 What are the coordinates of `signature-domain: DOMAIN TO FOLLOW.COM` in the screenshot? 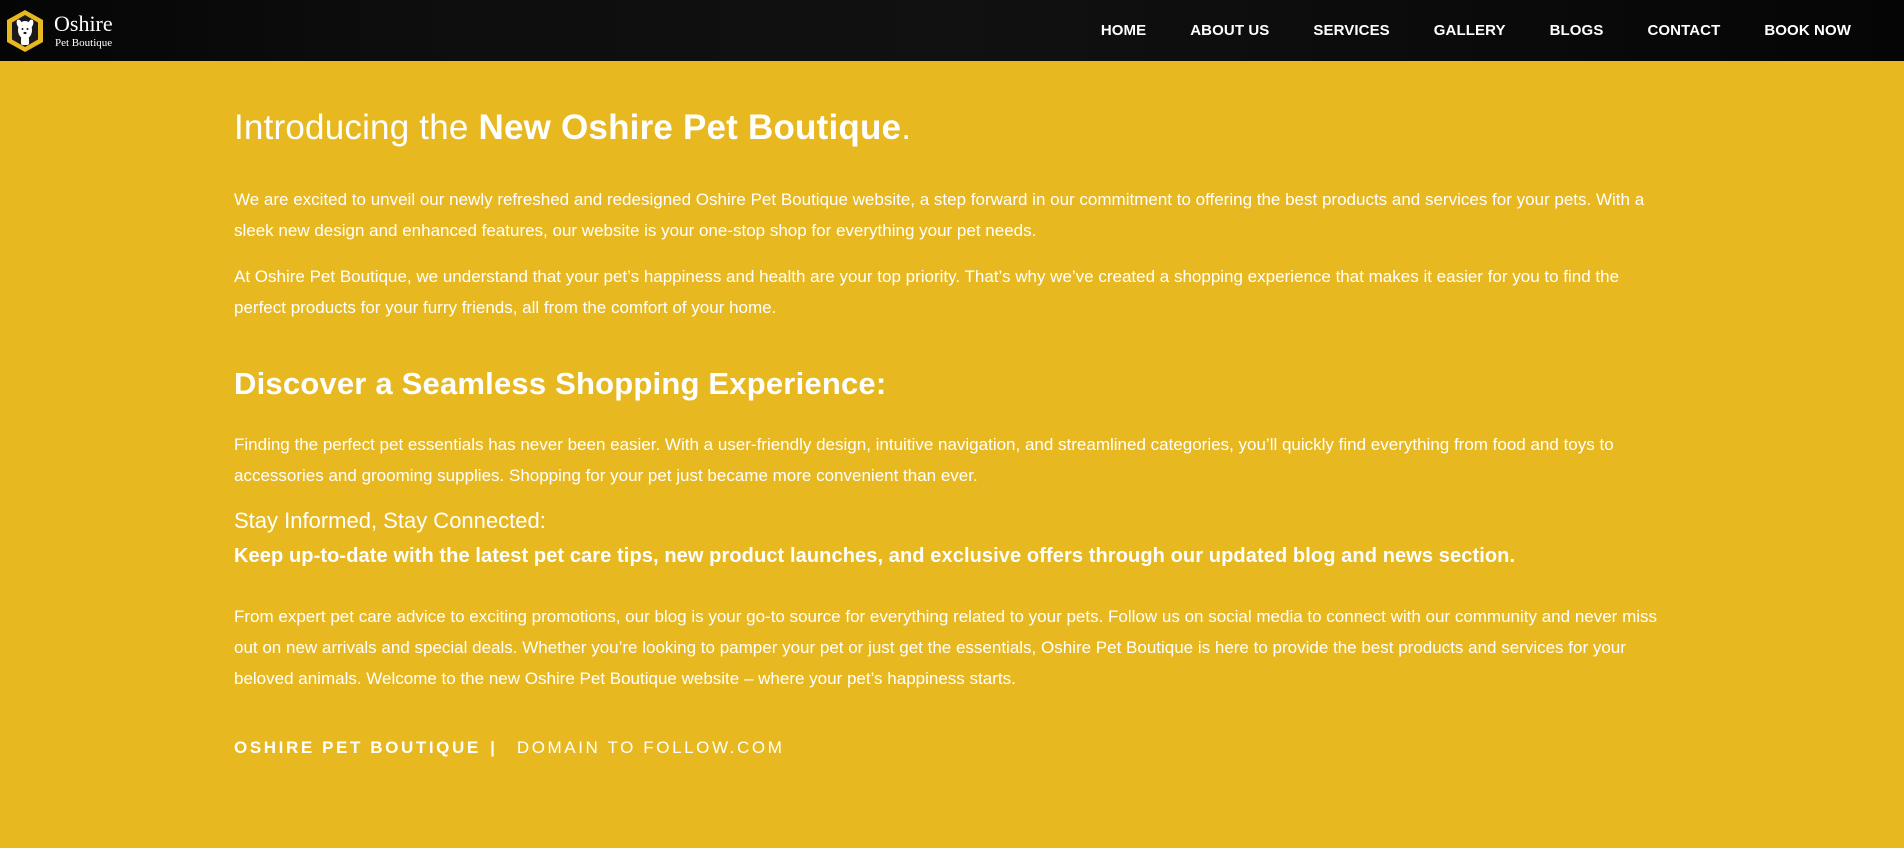 It's located at (651, 747).